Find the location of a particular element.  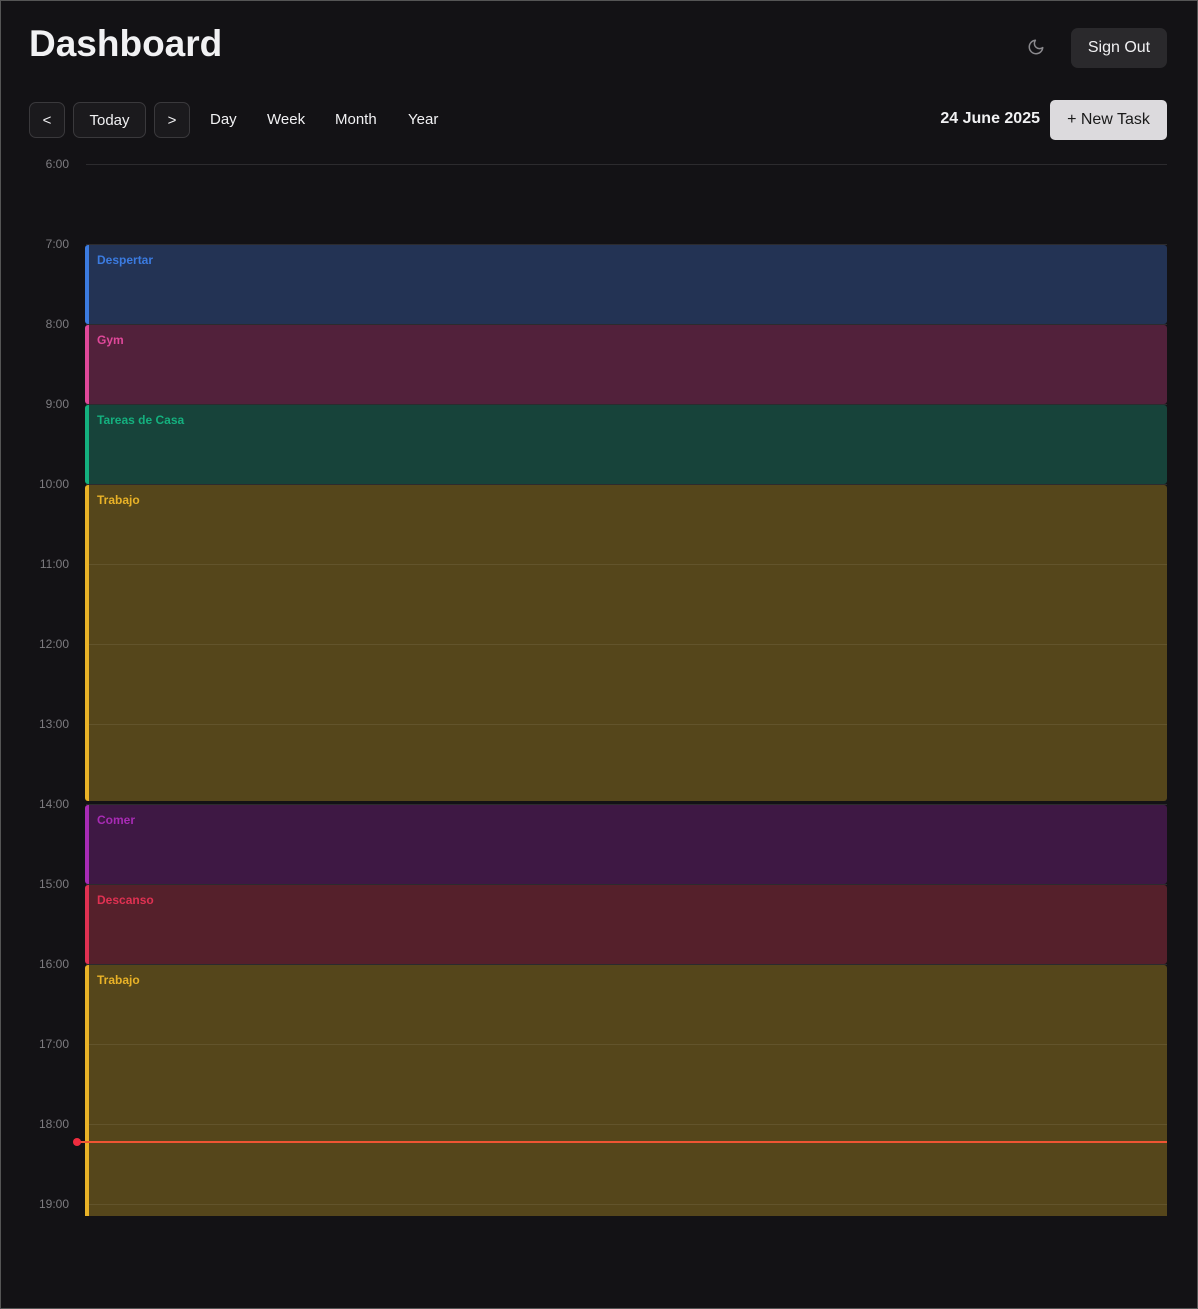

moon-icon is located at coordinates (1036, 47).